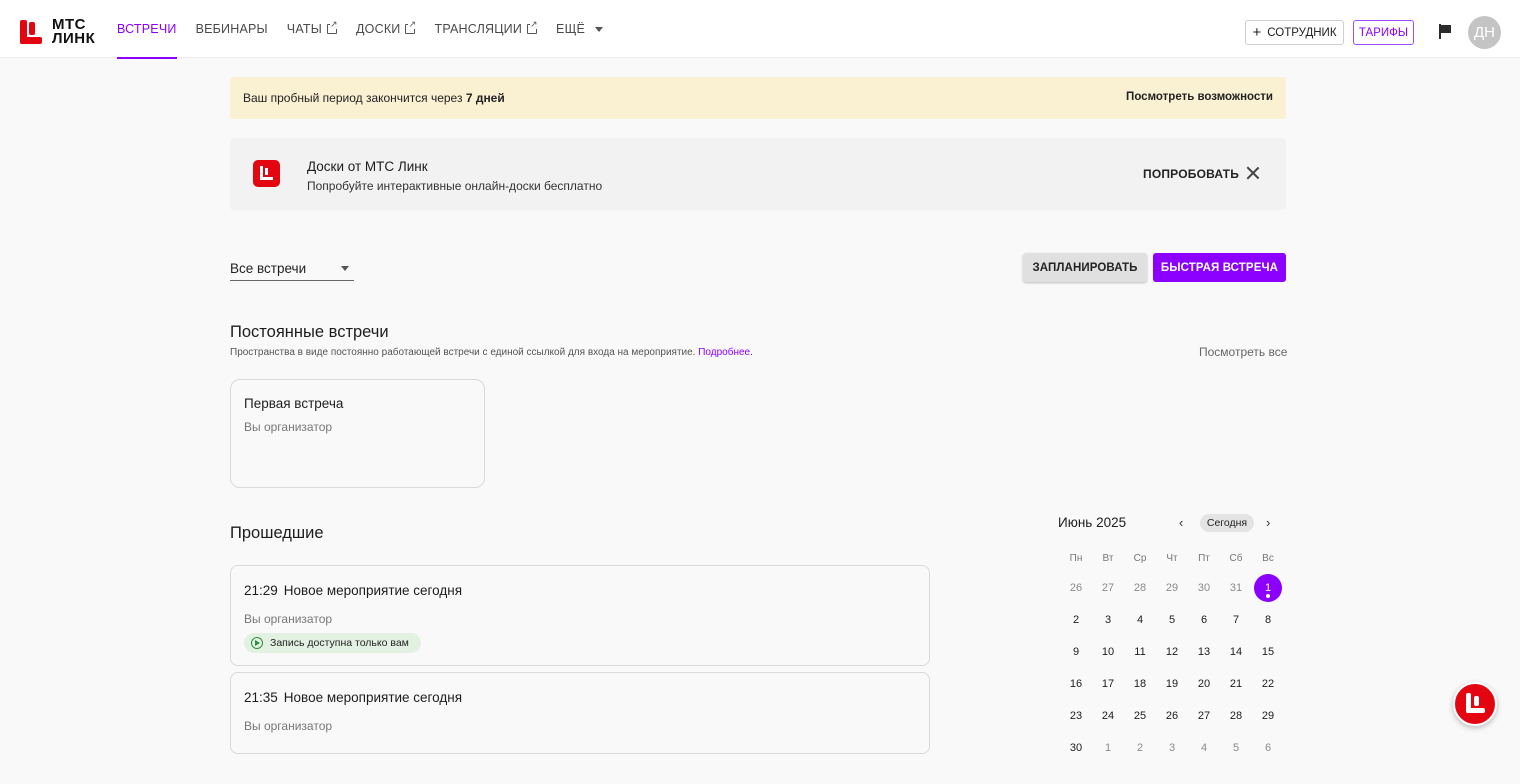  I want to click on add-employee-button: + СОТРУДНИК, so click(1294, 32).